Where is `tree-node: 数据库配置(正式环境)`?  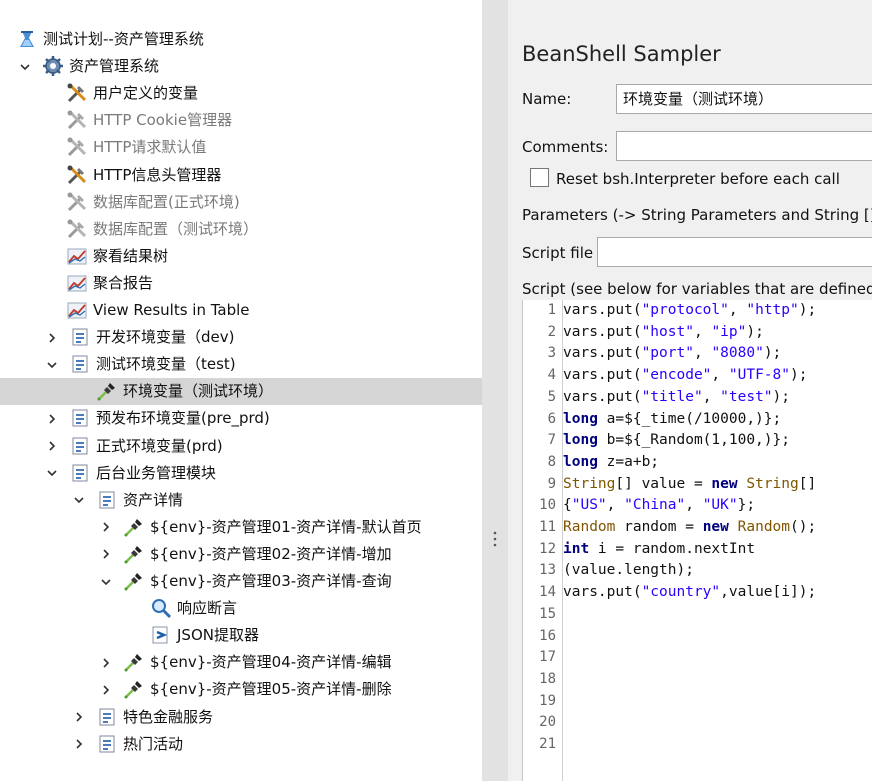 tree-node: 数据库配置(正式环境) is located at coordinates (241, 202).